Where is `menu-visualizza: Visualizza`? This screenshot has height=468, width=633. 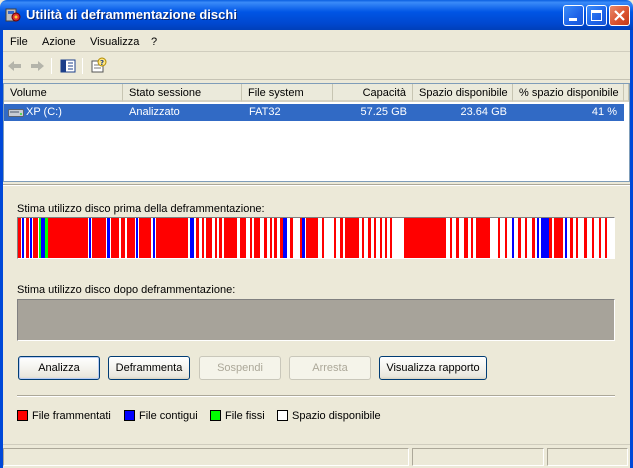
menu-visualizza: Visualizza is located at coordinates (114, 42).